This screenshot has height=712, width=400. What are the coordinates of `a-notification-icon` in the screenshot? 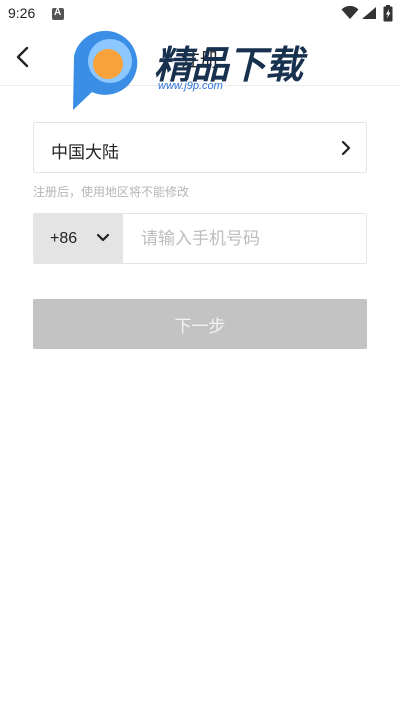 It's located at (58, 13).